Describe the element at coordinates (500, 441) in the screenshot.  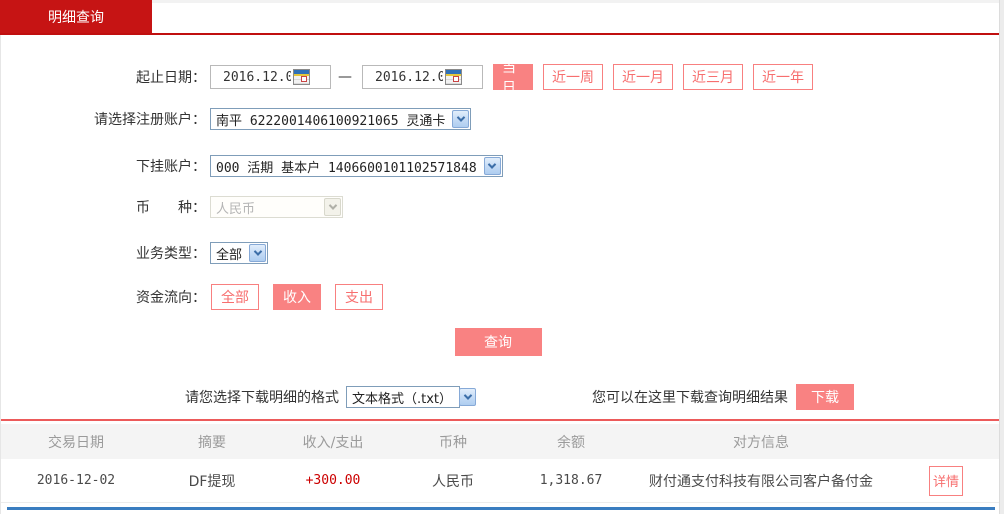
I see `table-header-row: 交易日期 摘要 收入/支出 币种 余额 对方信息` at that location.